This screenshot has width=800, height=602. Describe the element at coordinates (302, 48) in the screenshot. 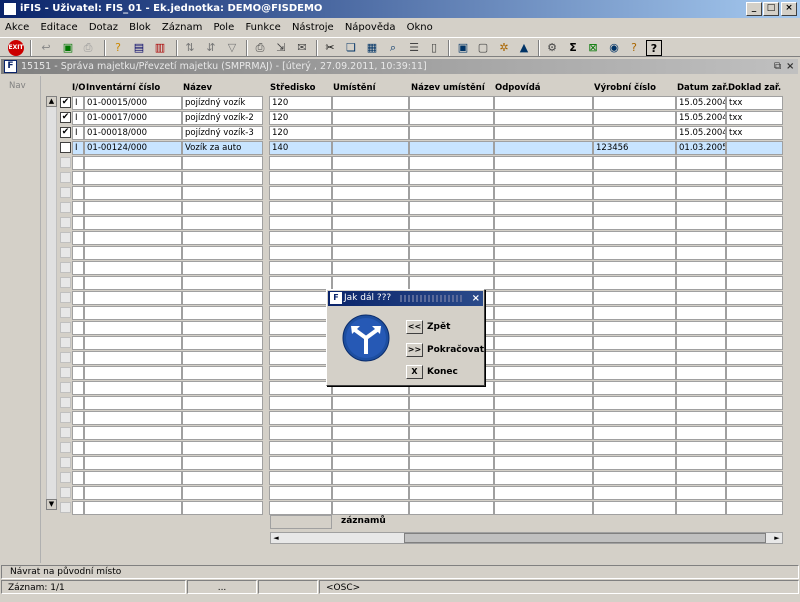

I see `mail-icon: ✉` at that location.